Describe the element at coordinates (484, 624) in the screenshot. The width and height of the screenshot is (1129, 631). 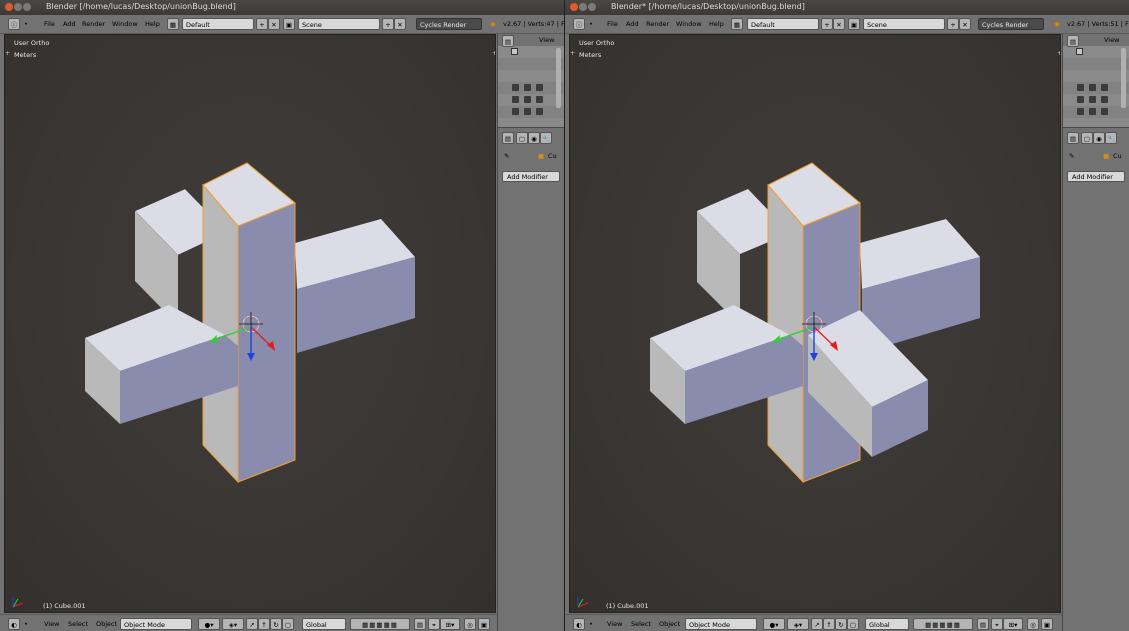
I see `render-preview-icon: ▣` at that location.